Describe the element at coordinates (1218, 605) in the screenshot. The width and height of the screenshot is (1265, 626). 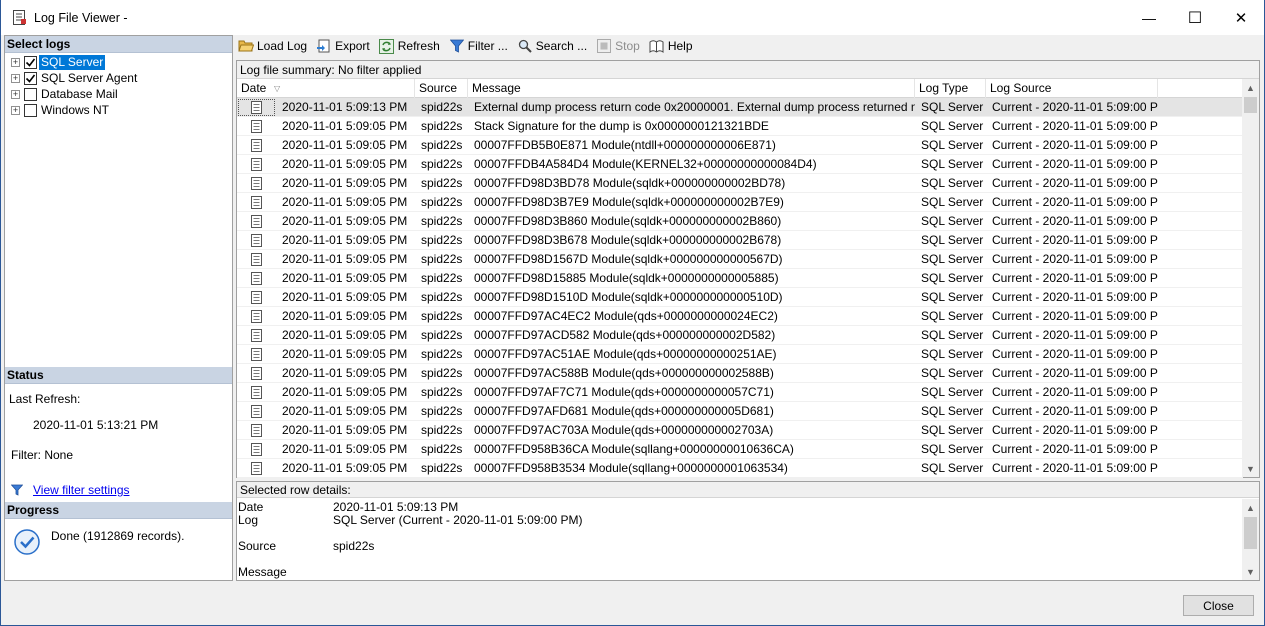
I see `close-button: Close` at that location.